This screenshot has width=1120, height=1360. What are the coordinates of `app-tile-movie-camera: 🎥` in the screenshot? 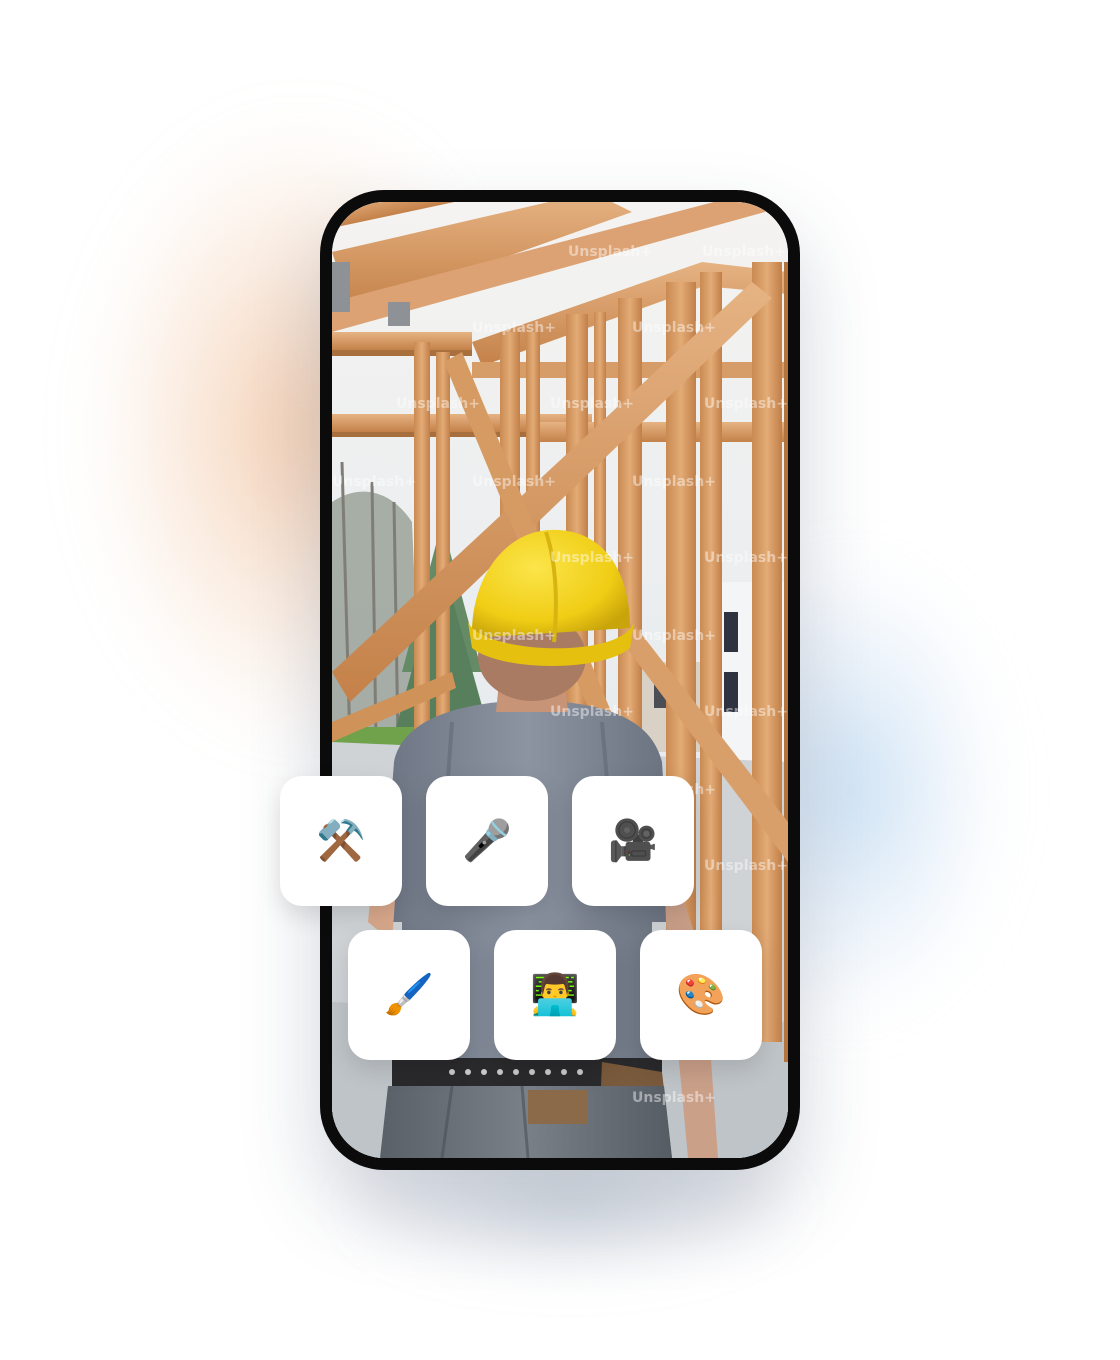 It's located at (633, 841).